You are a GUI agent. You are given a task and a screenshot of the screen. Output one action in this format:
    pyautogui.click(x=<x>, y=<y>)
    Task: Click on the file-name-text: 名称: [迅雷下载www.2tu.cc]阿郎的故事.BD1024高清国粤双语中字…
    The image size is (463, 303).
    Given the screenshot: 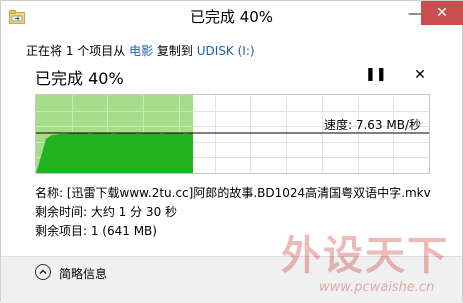 What is the action you would take?
    pyautogui.click(x=233, y=193)
    